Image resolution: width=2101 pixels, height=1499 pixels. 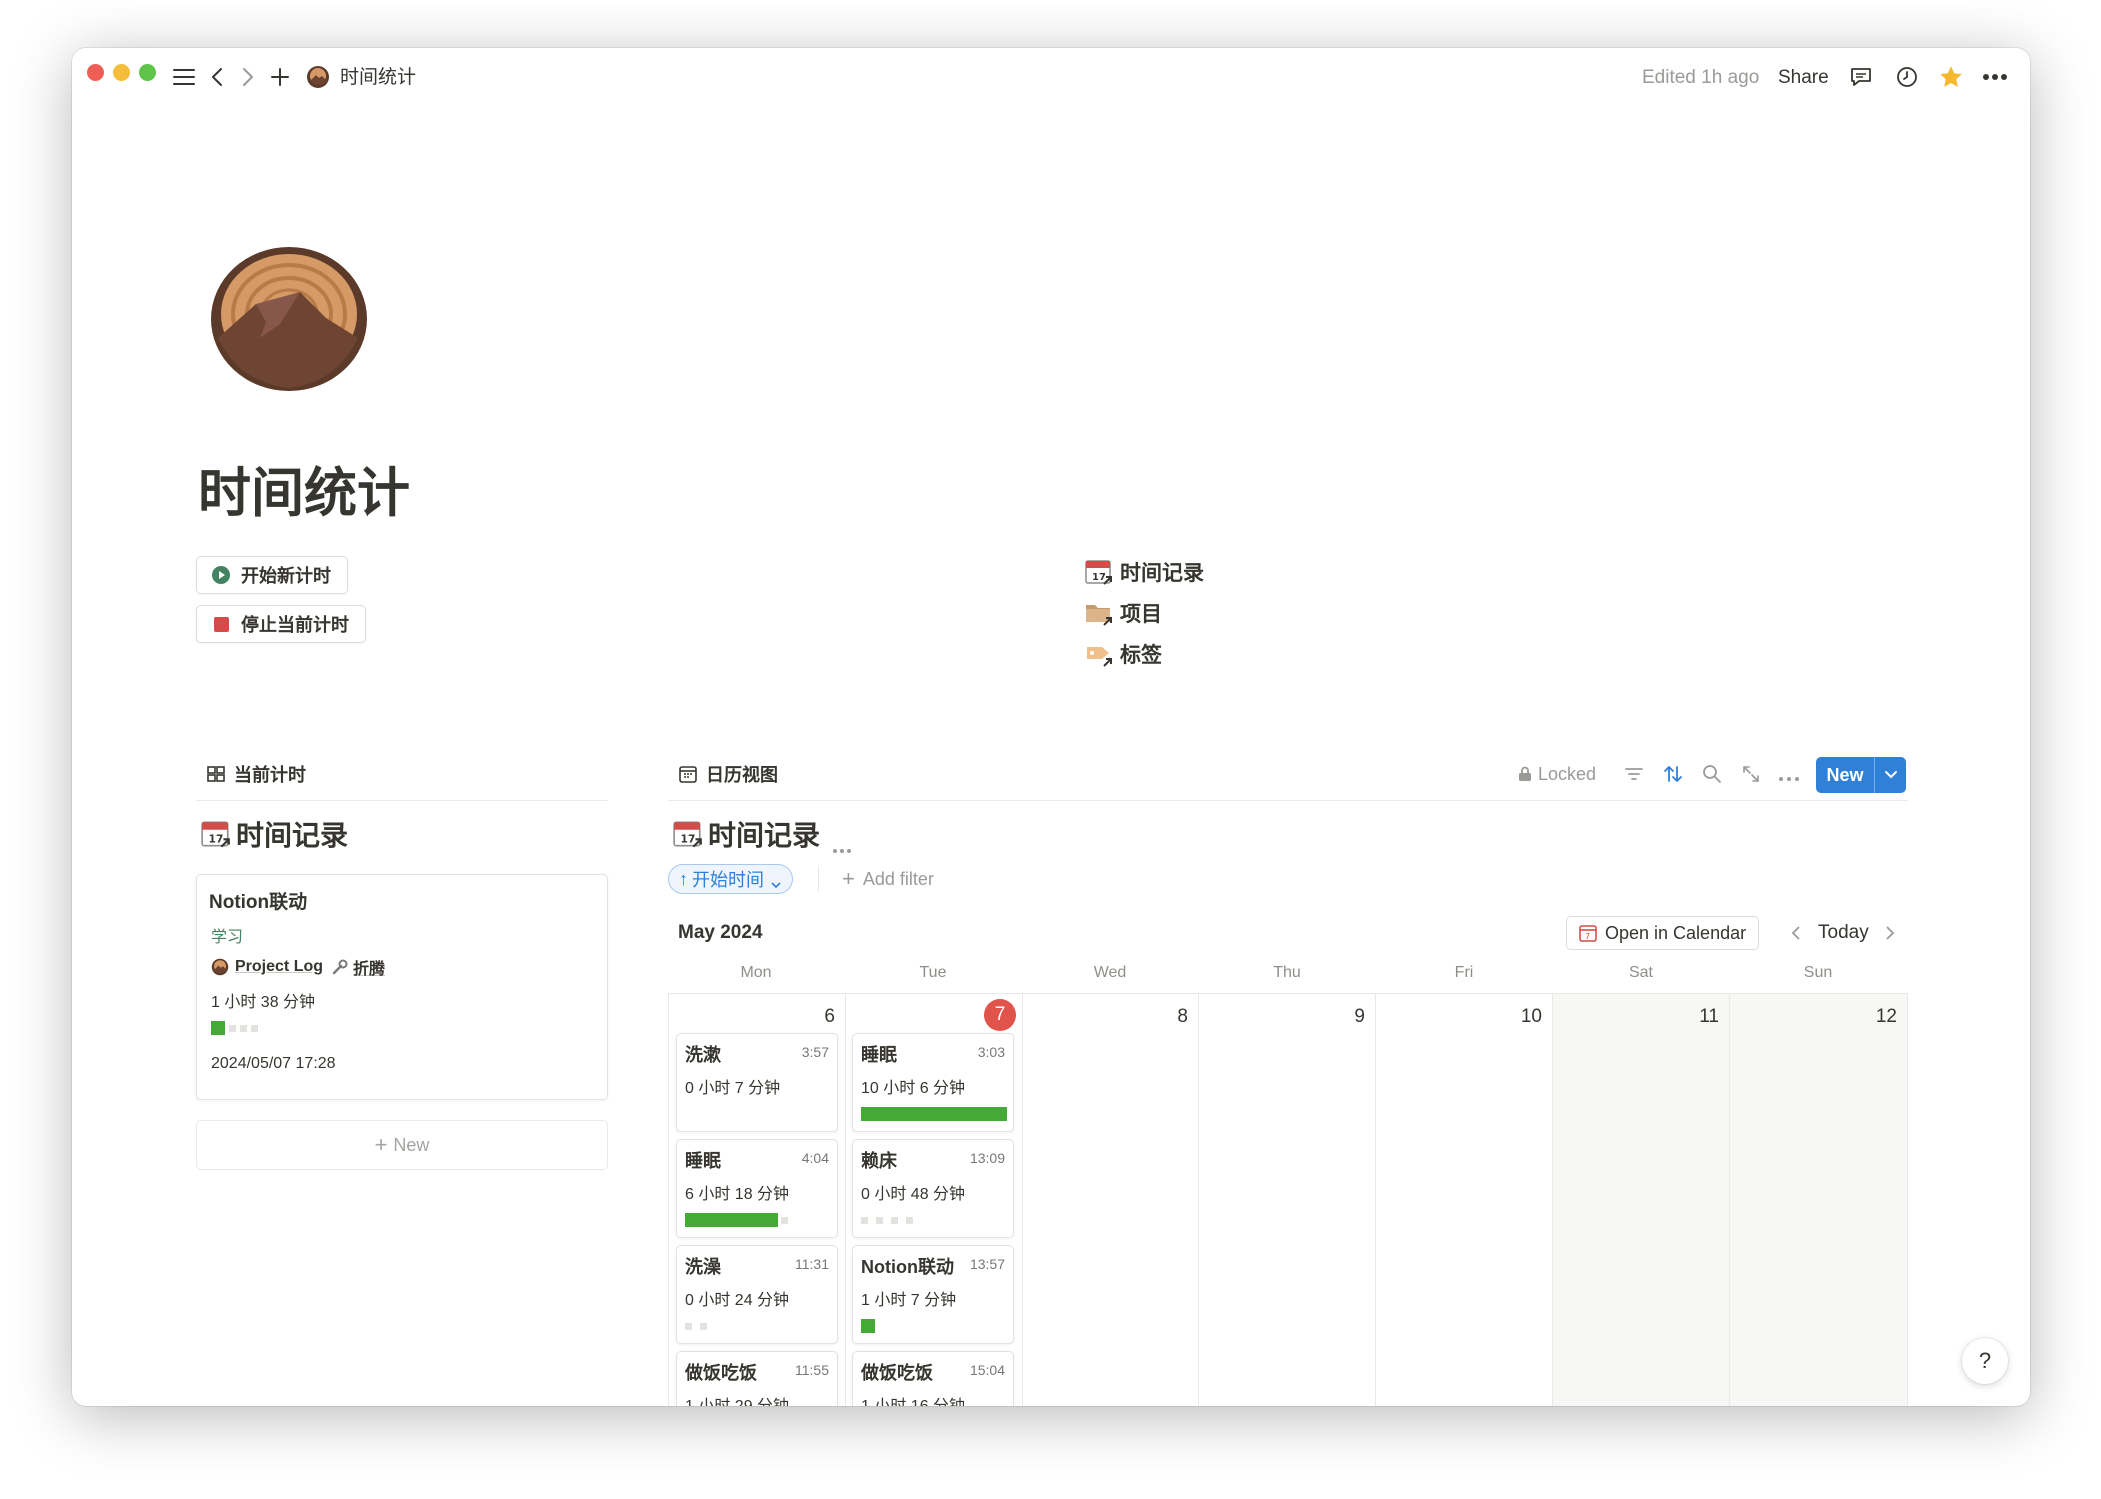 I want to click on breadcrumb-page-title: 时间统计, so click(x=378, y=78).